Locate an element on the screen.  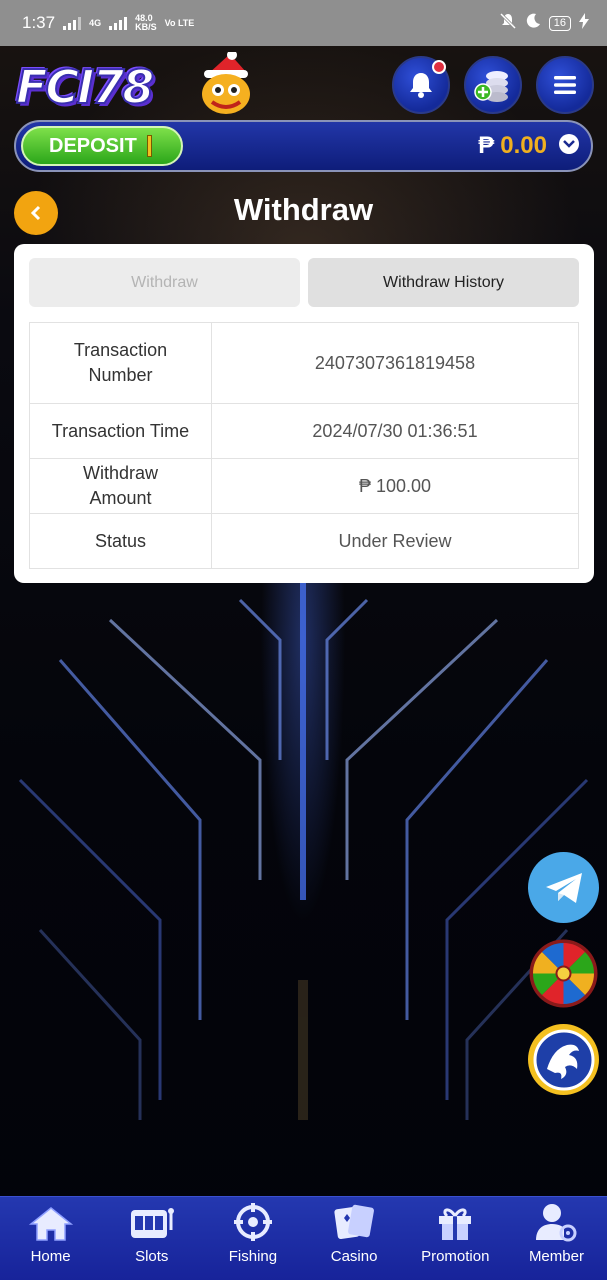
nav-label: Promotion is located at coordinates (455, 1256).